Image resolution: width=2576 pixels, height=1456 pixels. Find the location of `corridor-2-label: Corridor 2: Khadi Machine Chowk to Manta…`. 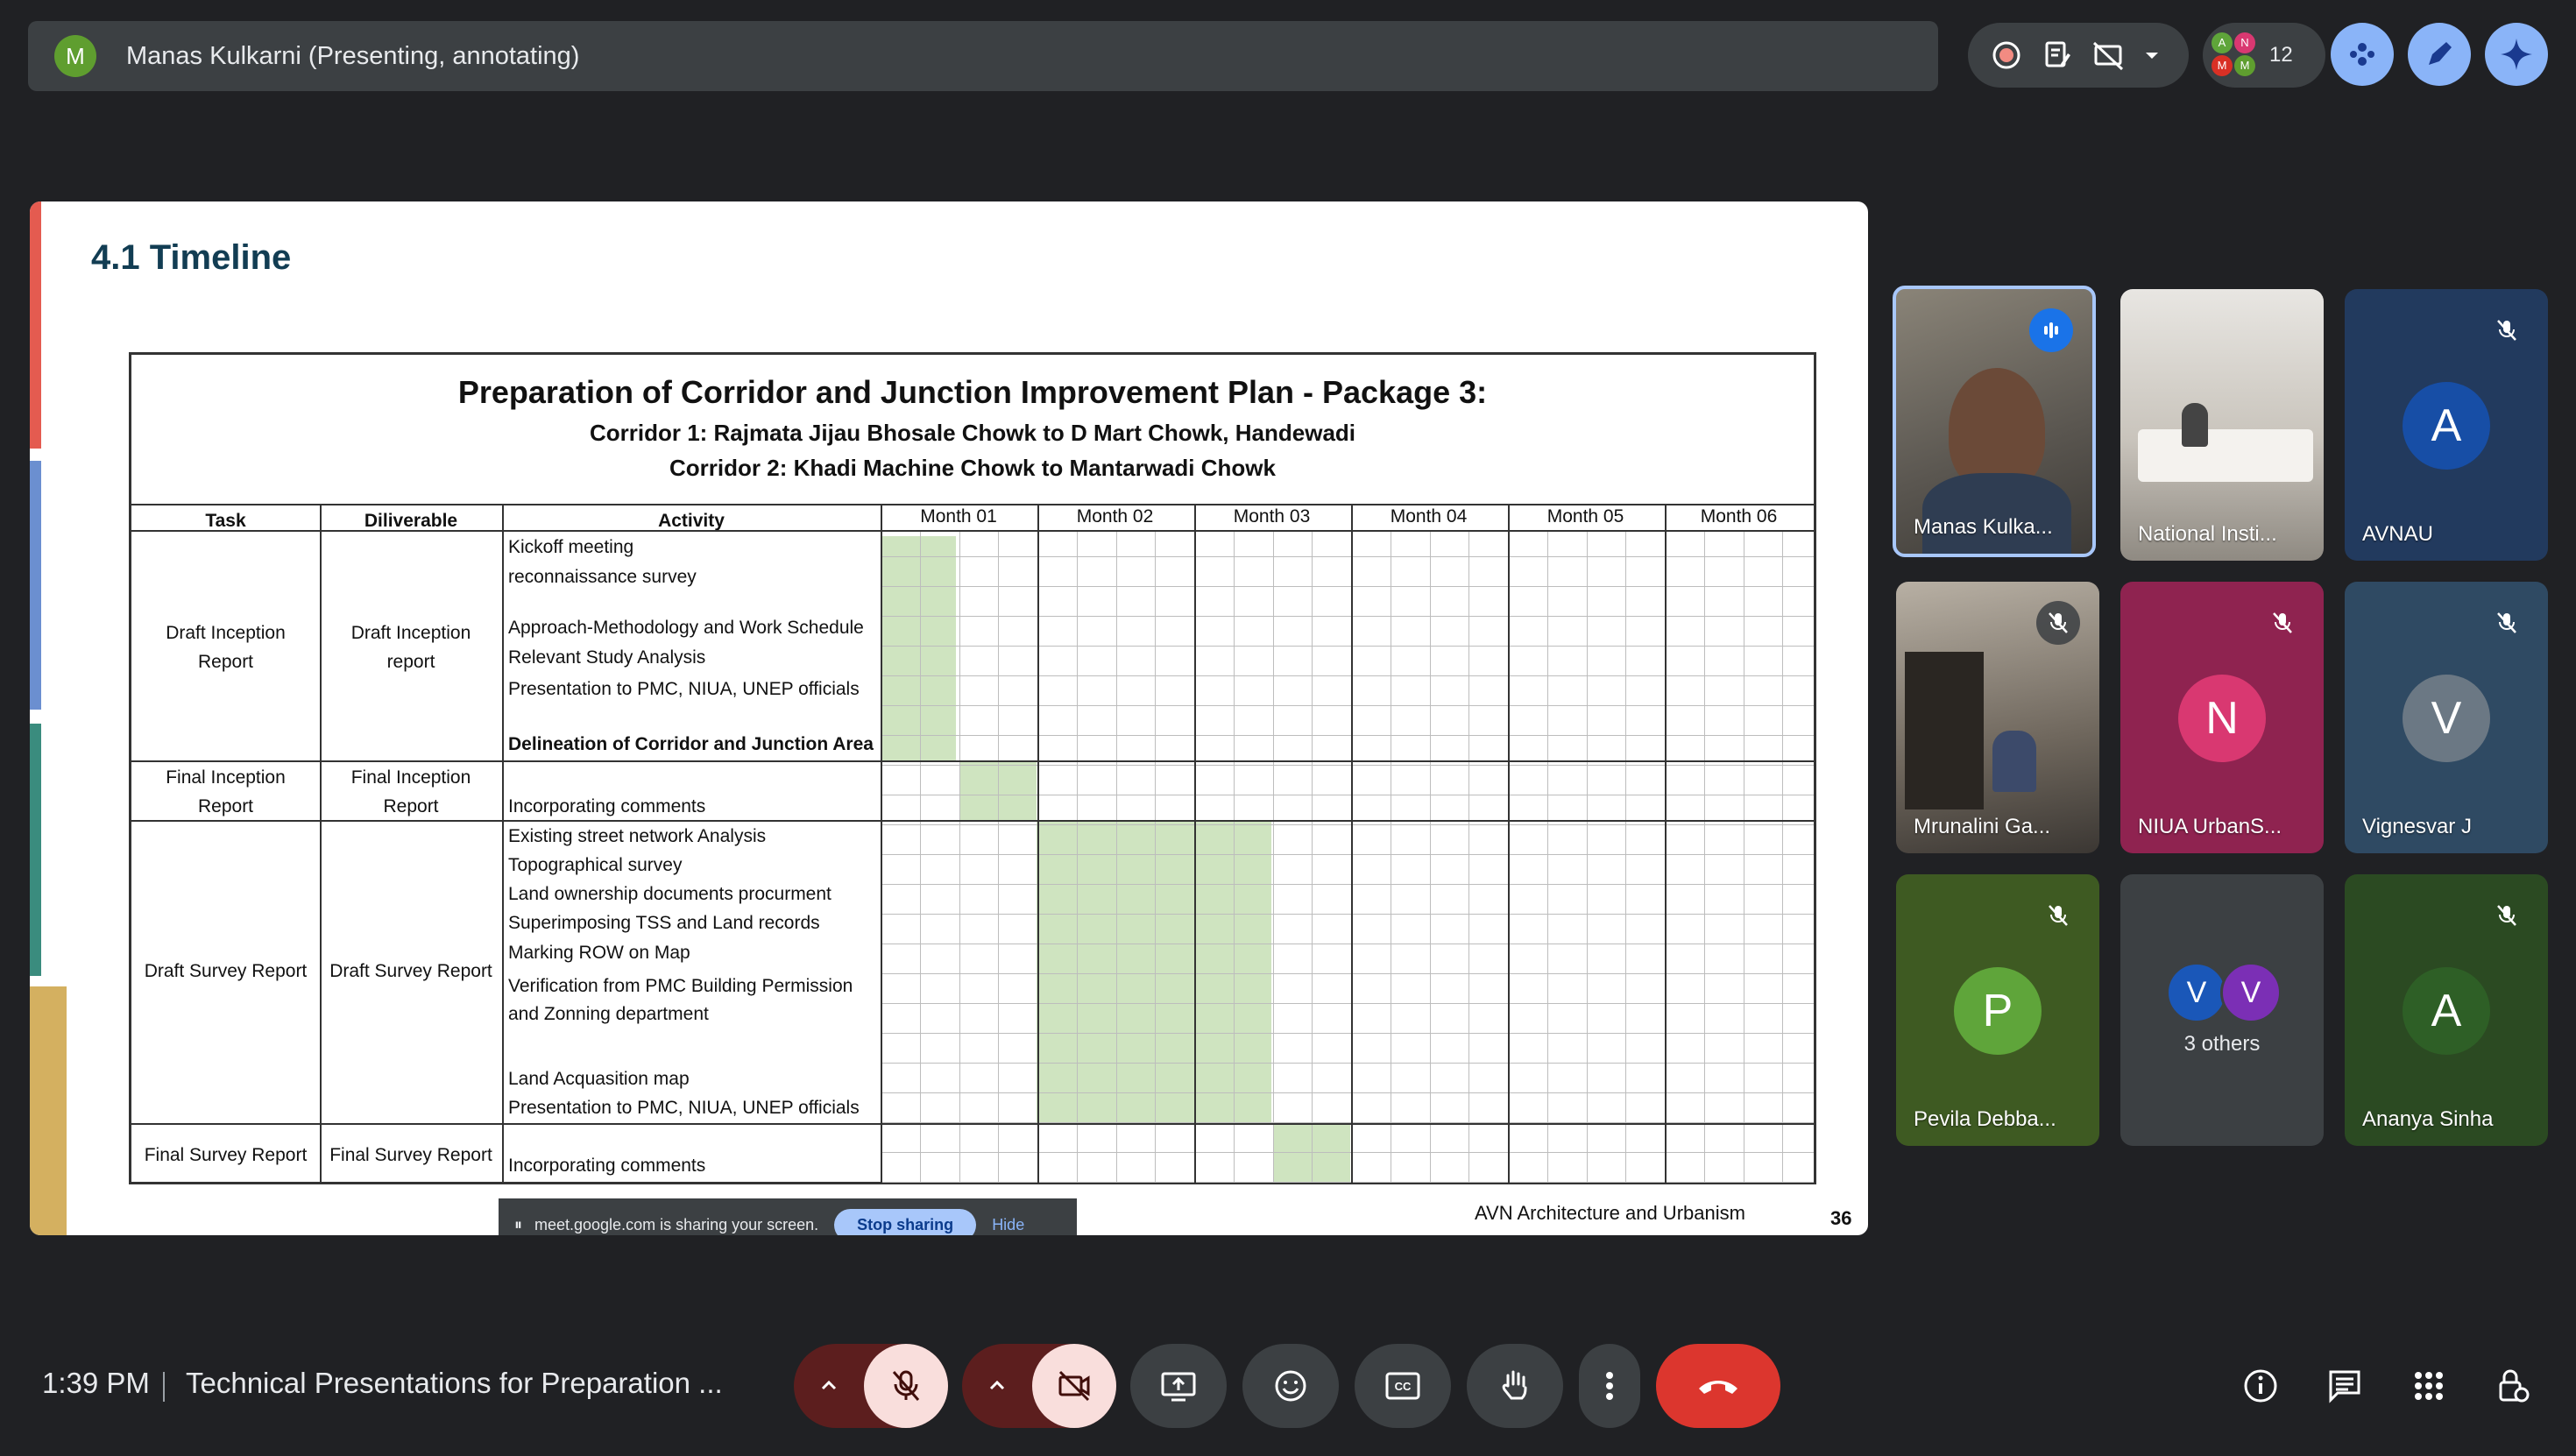

corridor-2-label: Corridor 2: Khadi Machine Chowk to Manta… is located at coordinates (972, 468).